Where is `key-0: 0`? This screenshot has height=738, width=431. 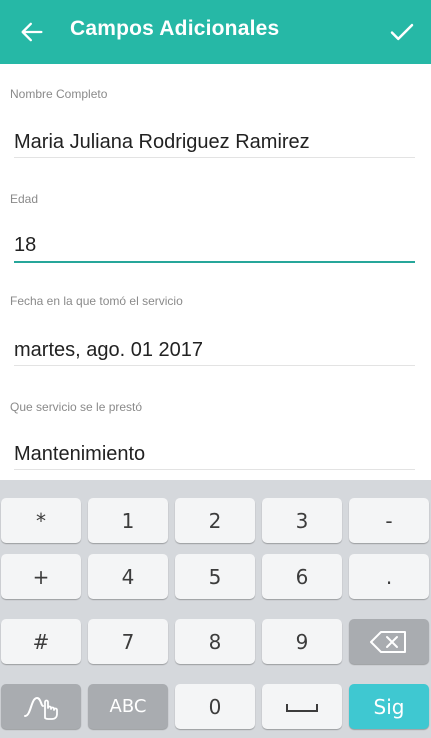
key-0: 0 is located at coordinates (215, 706).